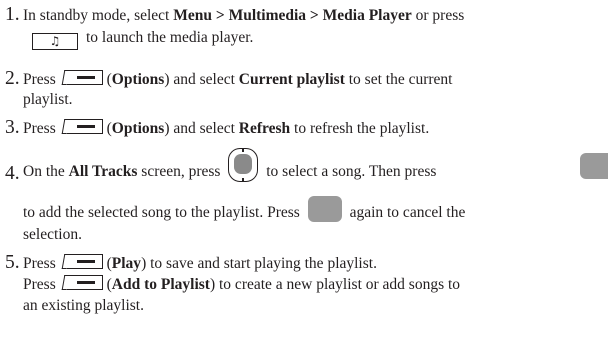  Describe the element at coordinates (12, 127) in the screenshot. I see `step-number: 3.` at that location.